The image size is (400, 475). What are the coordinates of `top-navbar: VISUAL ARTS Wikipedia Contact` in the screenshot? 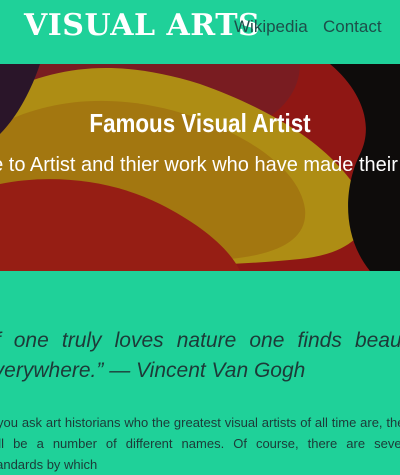 It's located at (200, 32).